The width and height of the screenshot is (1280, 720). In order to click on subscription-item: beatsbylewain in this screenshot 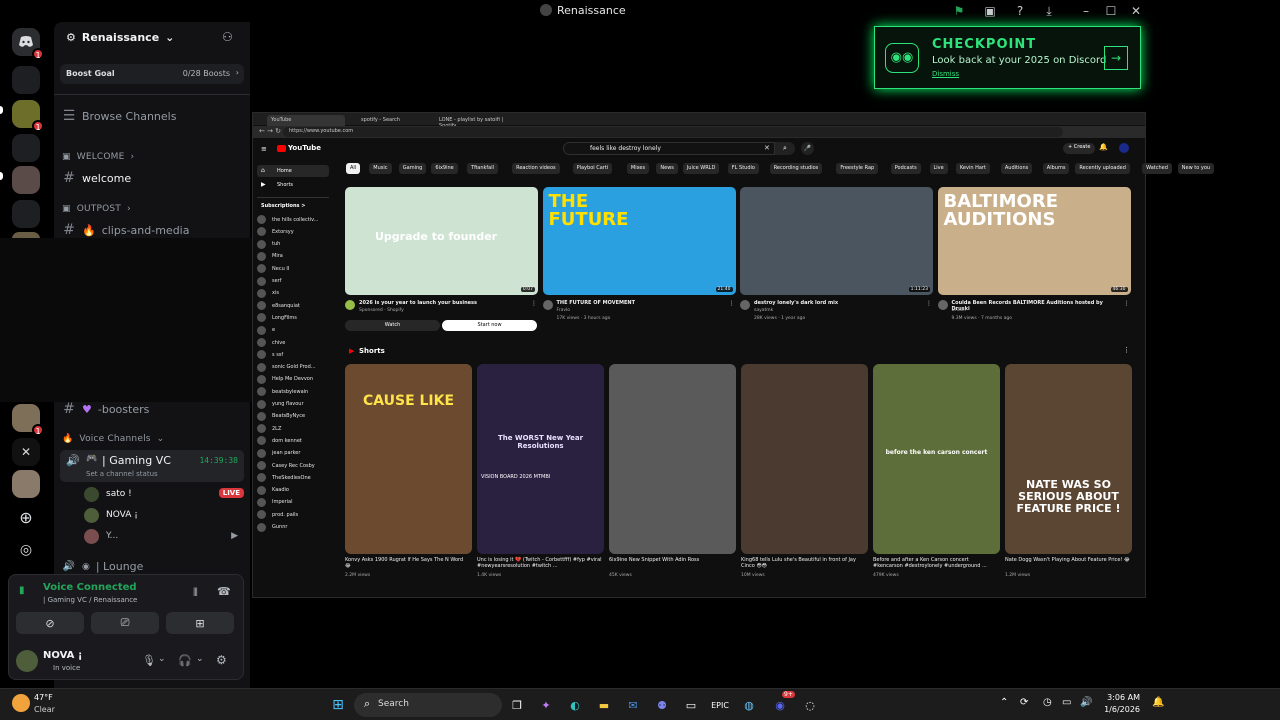, I will do `click(282, 392)`.